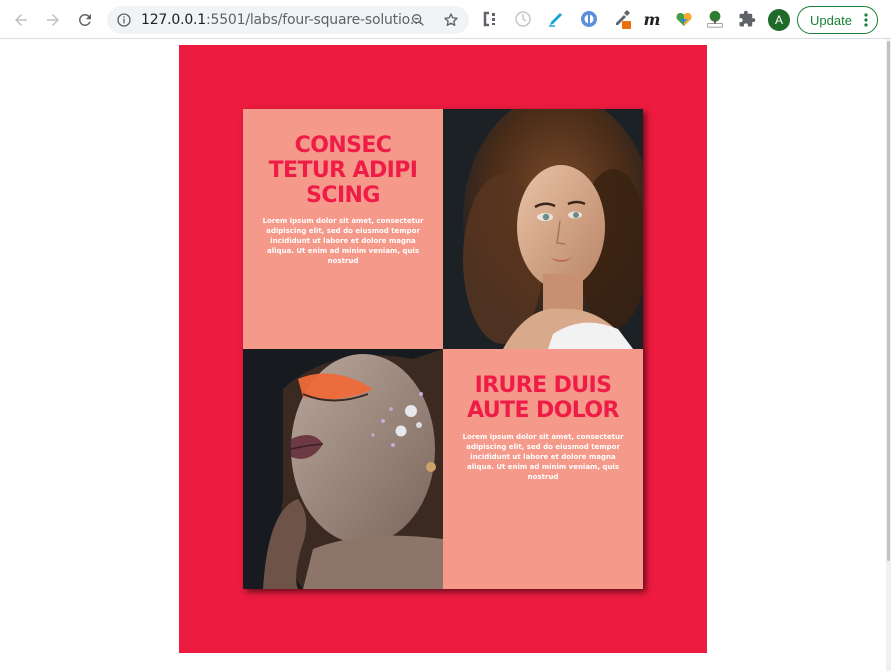 This screenshot has width=891, height=671. What do you see at coordinates (124, 20) in the screenshot?
I see `info-icon` at bounding box center [124, 20].